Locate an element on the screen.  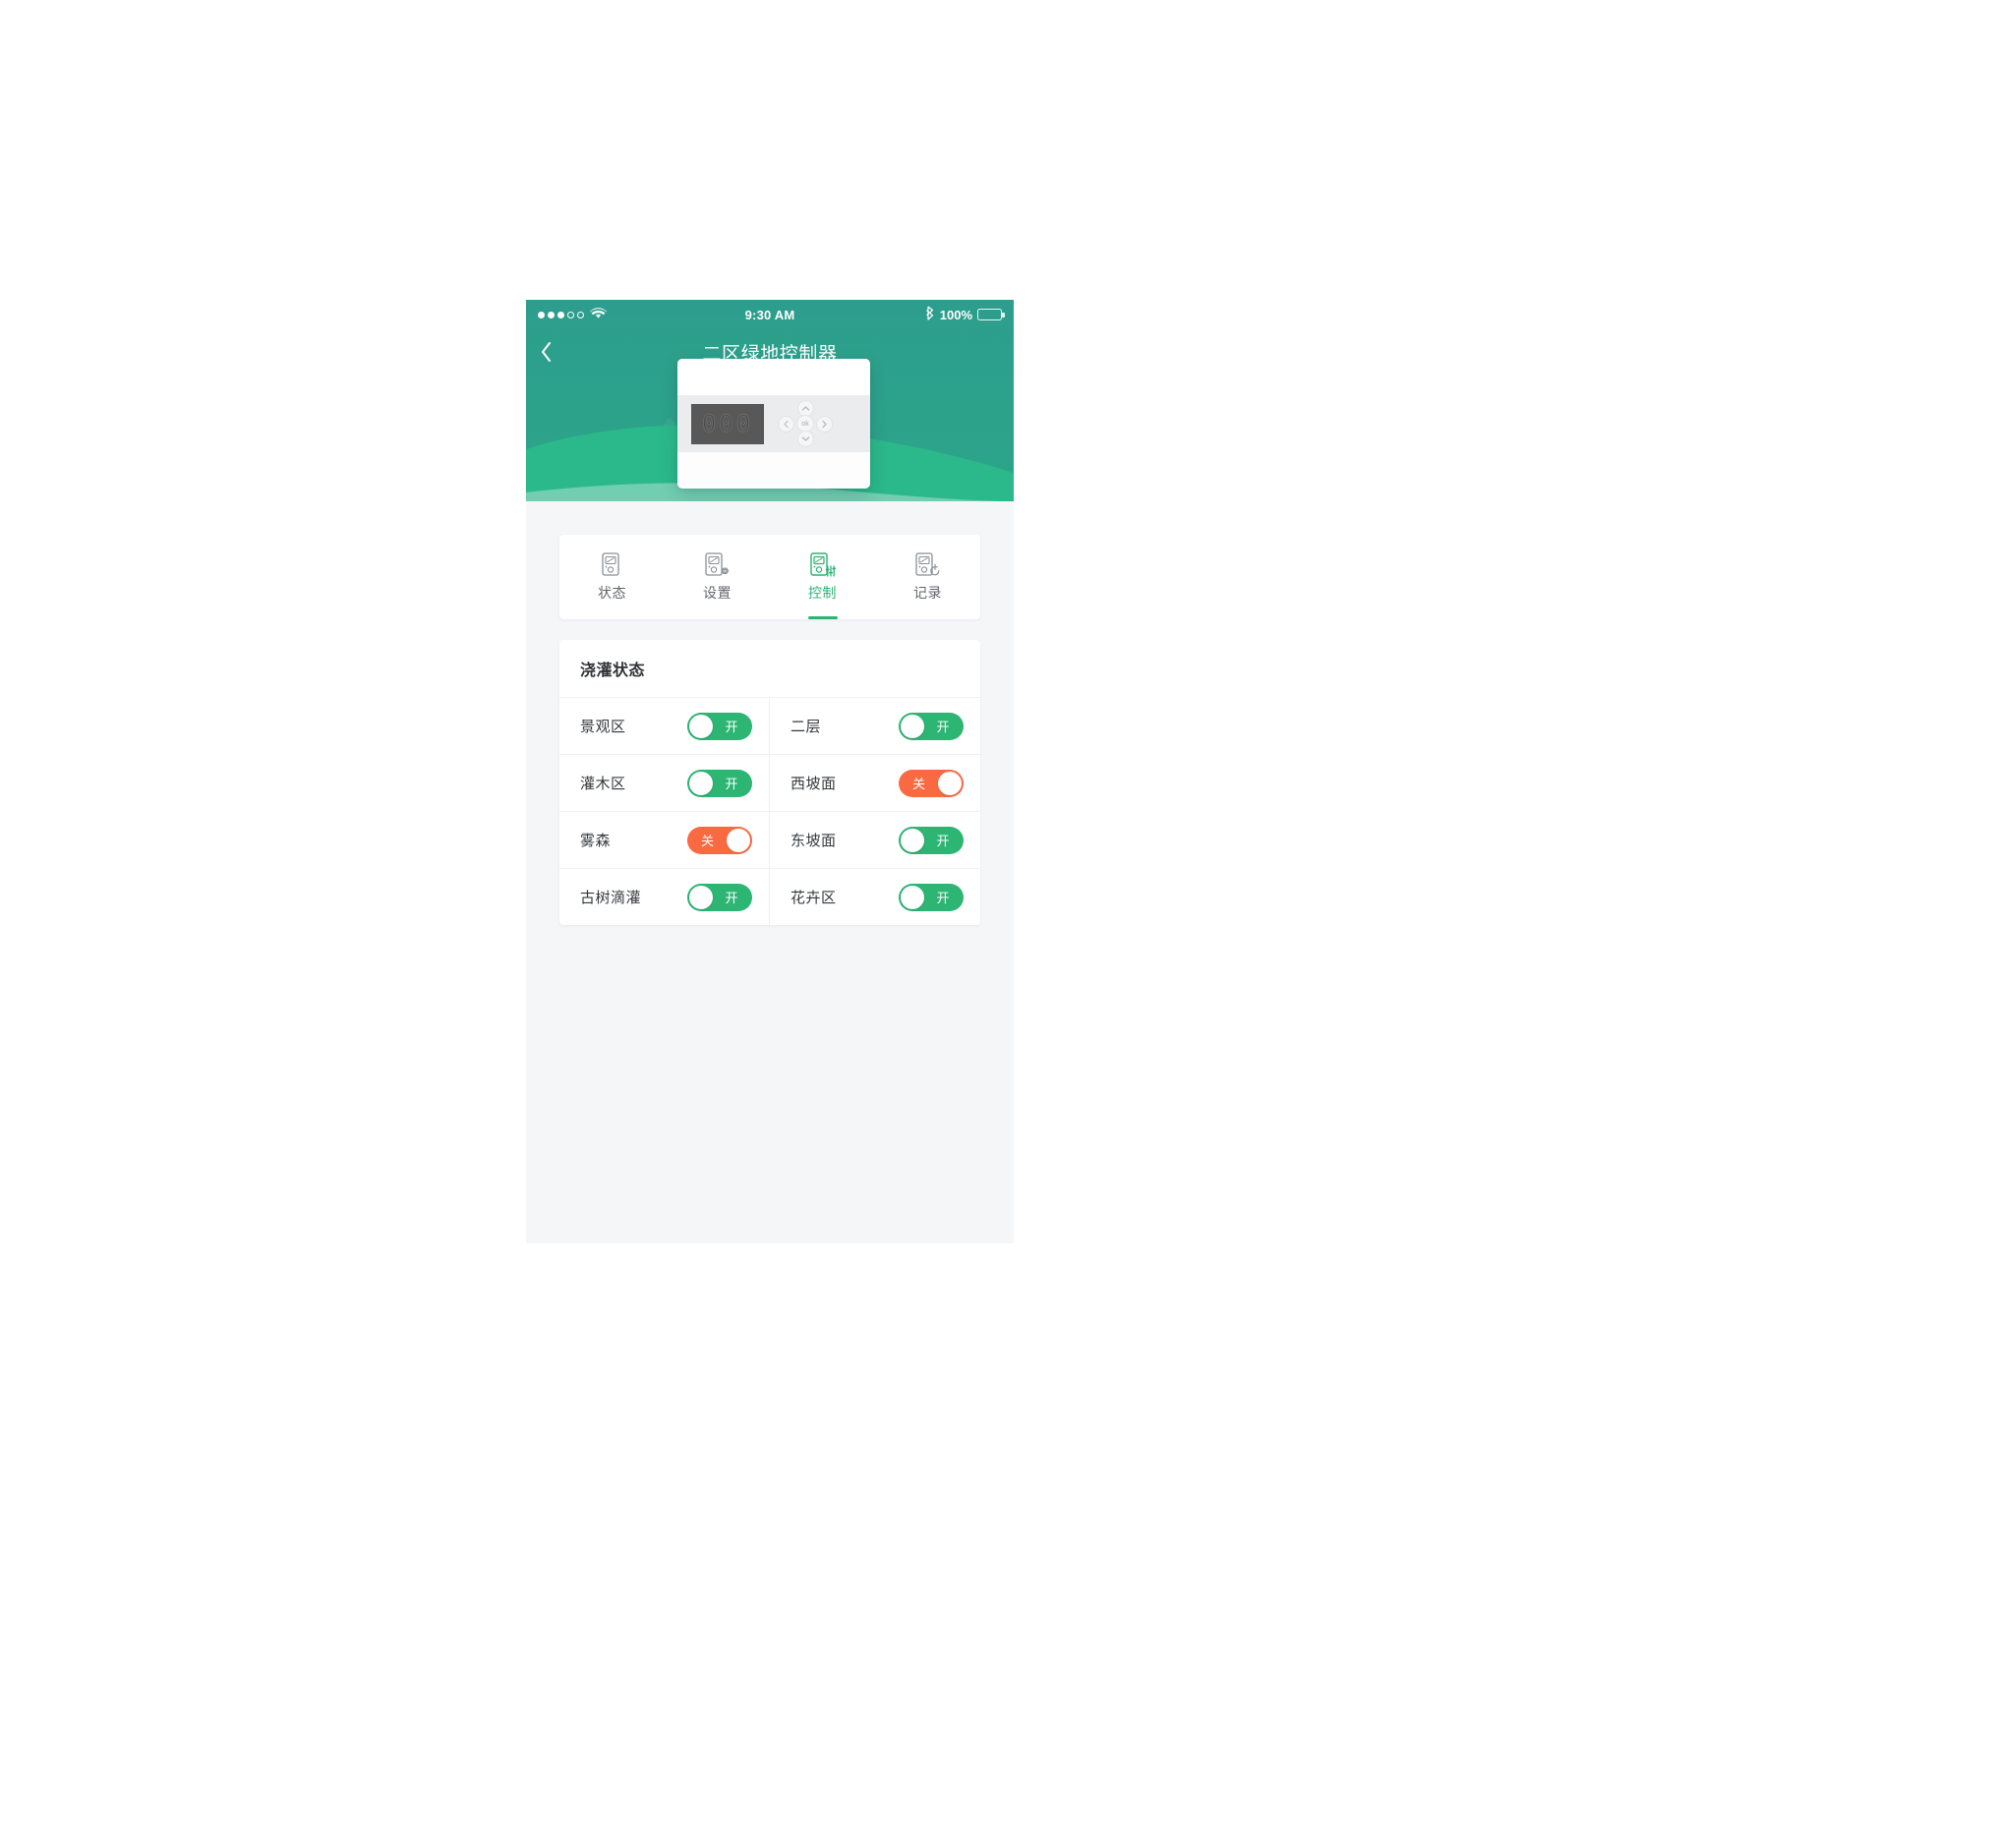
device-face-panel: 000 ok is located at coordinates (773, 423).